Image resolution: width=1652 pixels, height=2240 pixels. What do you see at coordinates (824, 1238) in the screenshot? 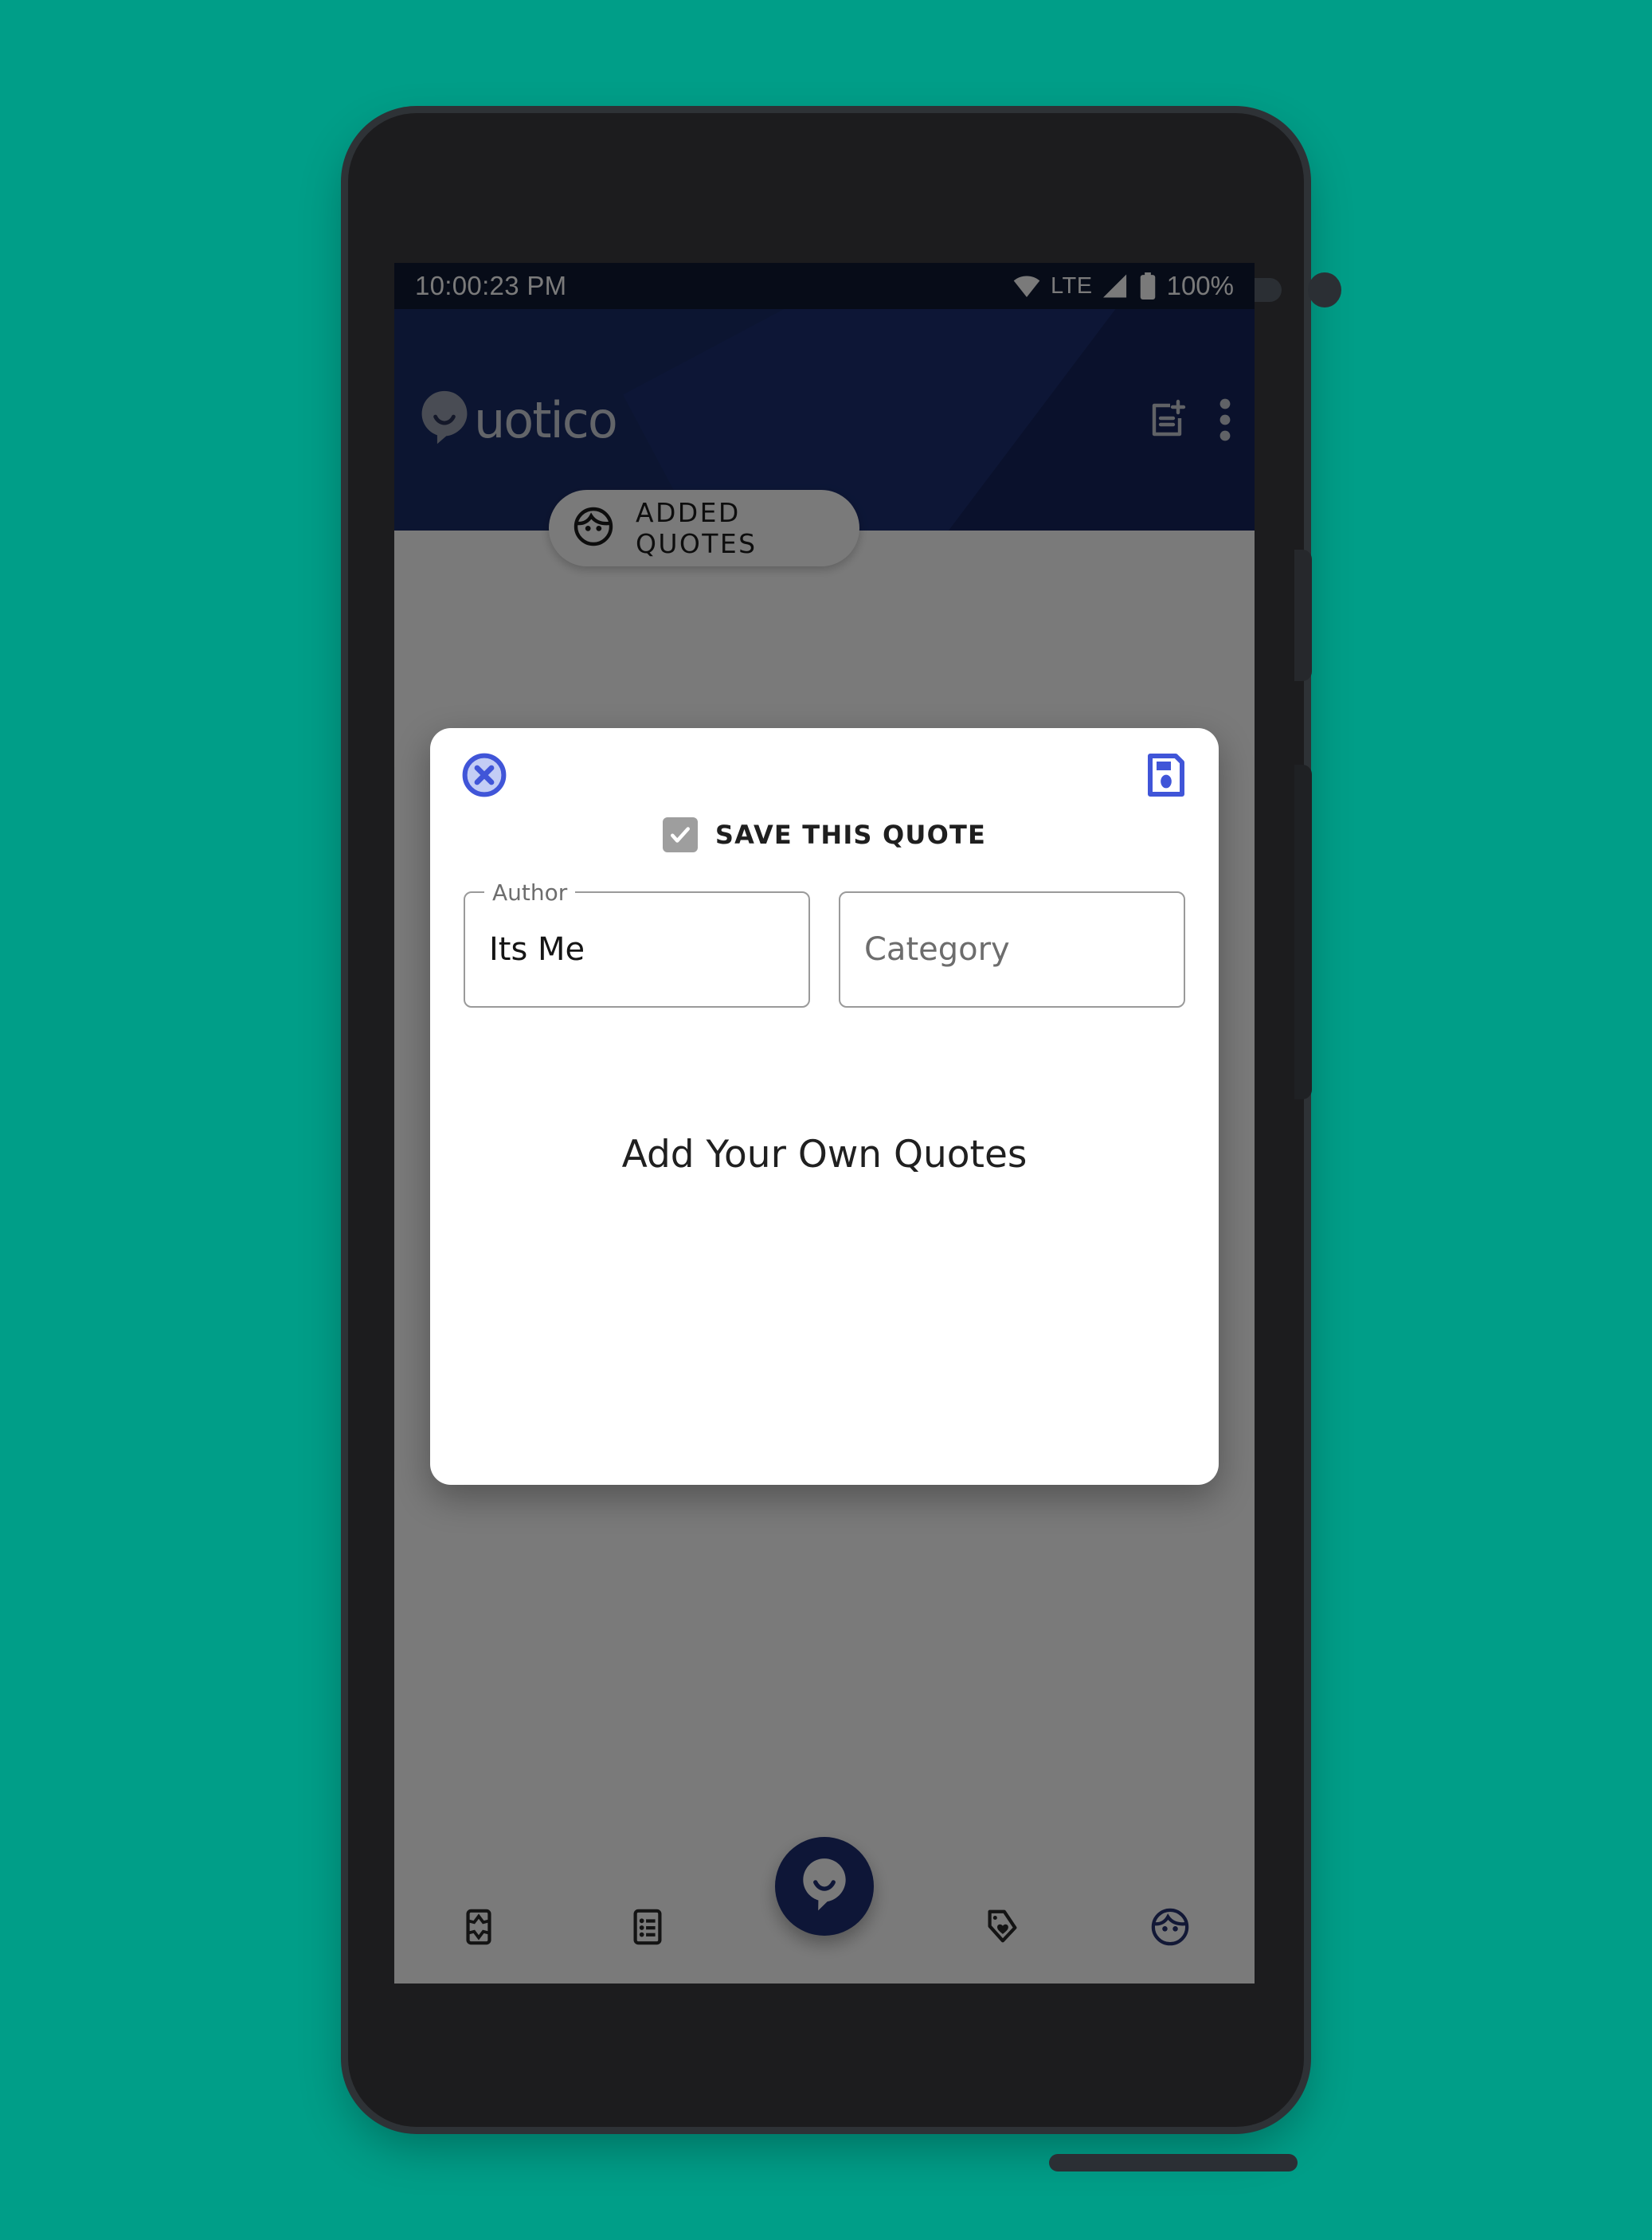
I see `quote-text-input: Add Your Own Quotes` at bounding box center [824, 1238].